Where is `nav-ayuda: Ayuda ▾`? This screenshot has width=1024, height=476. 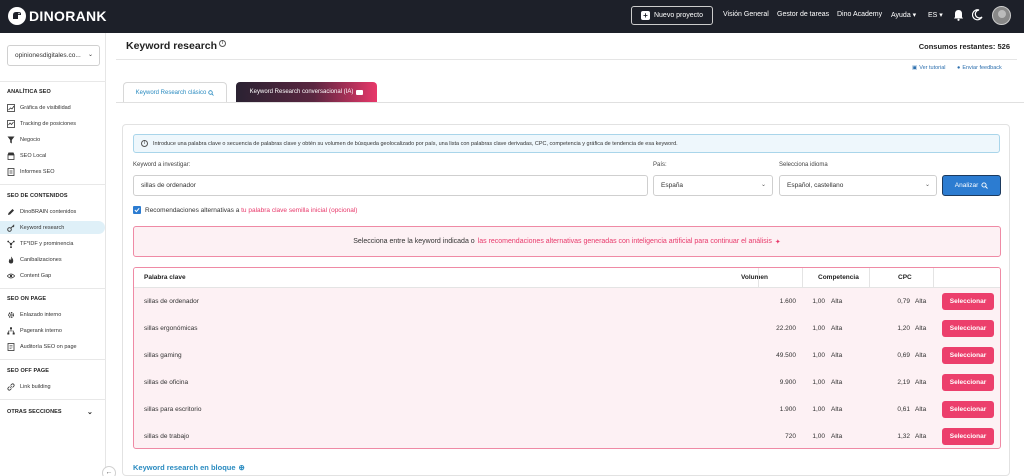 nav-ayuda: Ayuda ▾ is located at coordinates (903, 15).